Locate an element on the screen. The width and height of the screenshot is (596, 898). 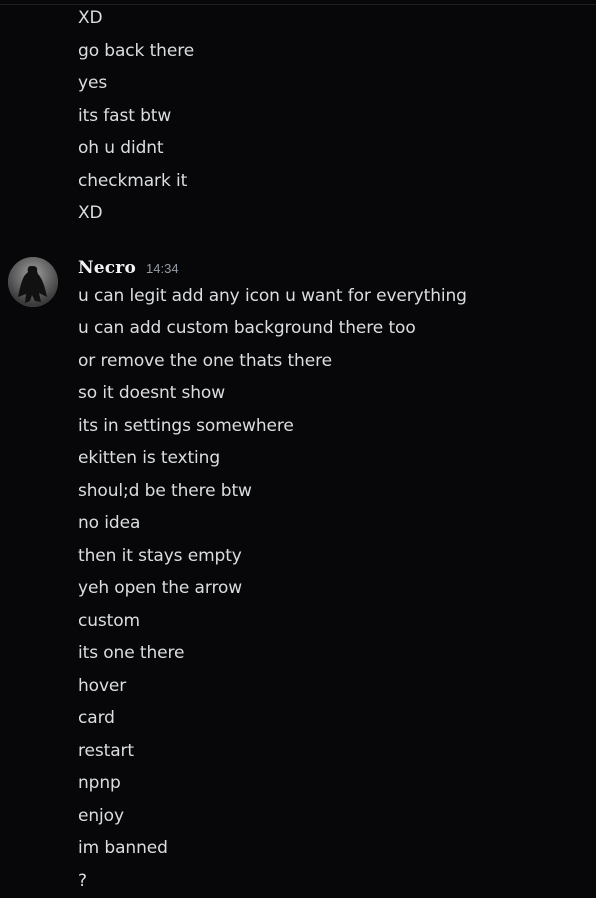
message-line: yes is located at coordinates (92, 83).